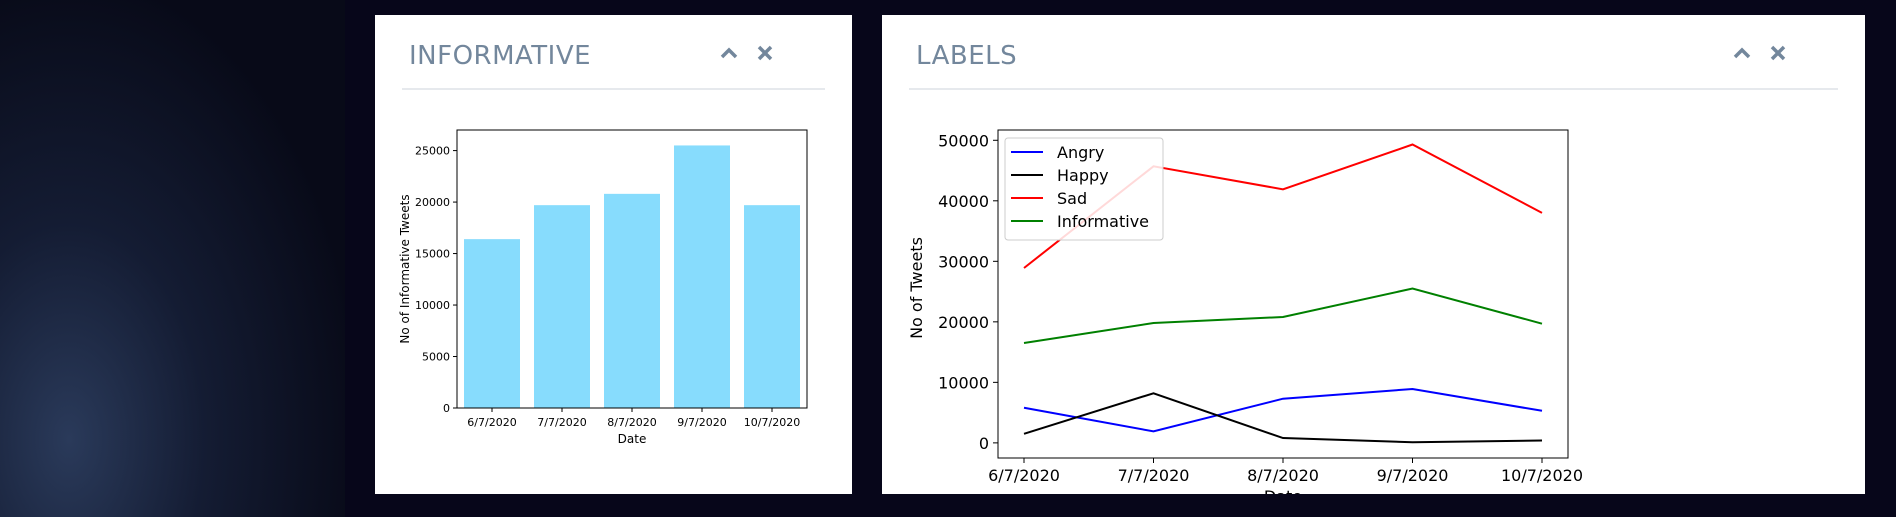 The image size is (1896, 517). What do you see at coordinates (1080, 152) in the screenshot?
I see `legend-label: Angry` at bounding box center [1080, 152].